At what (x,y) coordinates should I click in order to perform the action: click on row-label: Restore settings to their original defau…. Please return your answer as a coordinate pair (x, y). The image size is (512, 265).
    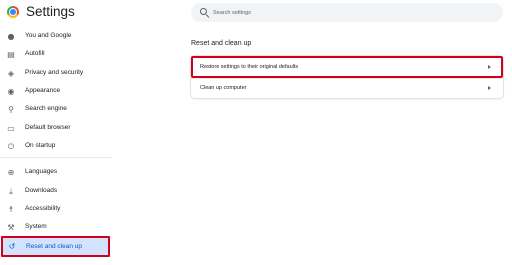
    Looking at the image, I should click on (249, 67).